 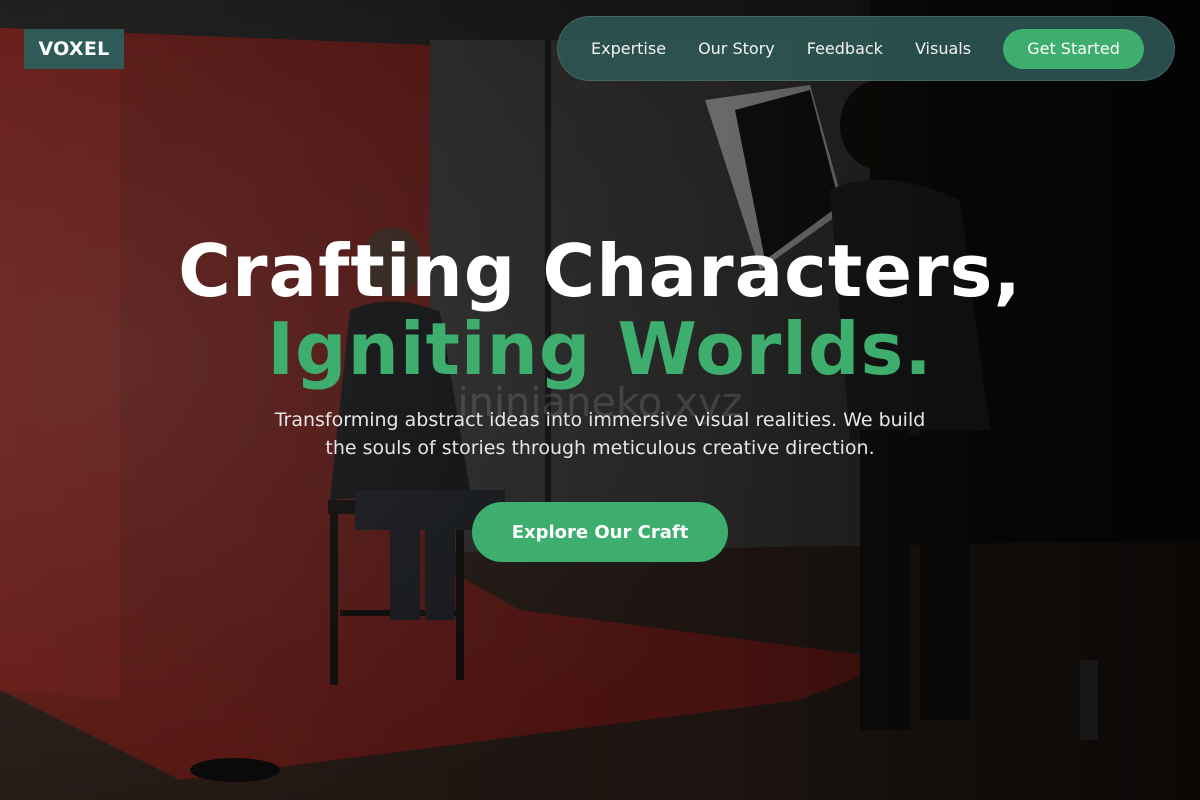 What do you see at coordinates (943, 48) in the screenshot?
I see `nav-link-visuals: Visuals` at bounding box center [943, 48].